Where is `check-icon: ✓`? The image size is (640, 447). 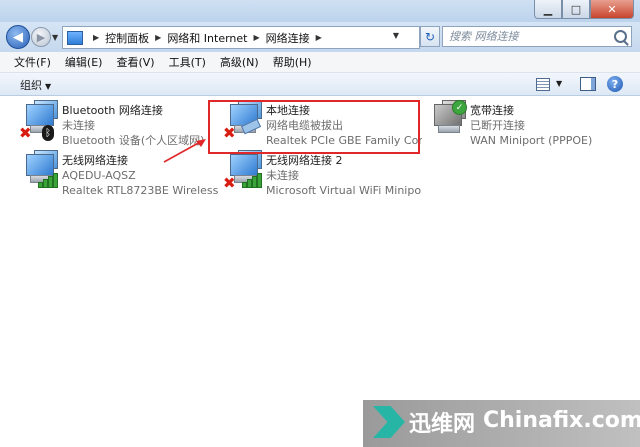 check-icon: ✓ is located at coordinates (459, 107).